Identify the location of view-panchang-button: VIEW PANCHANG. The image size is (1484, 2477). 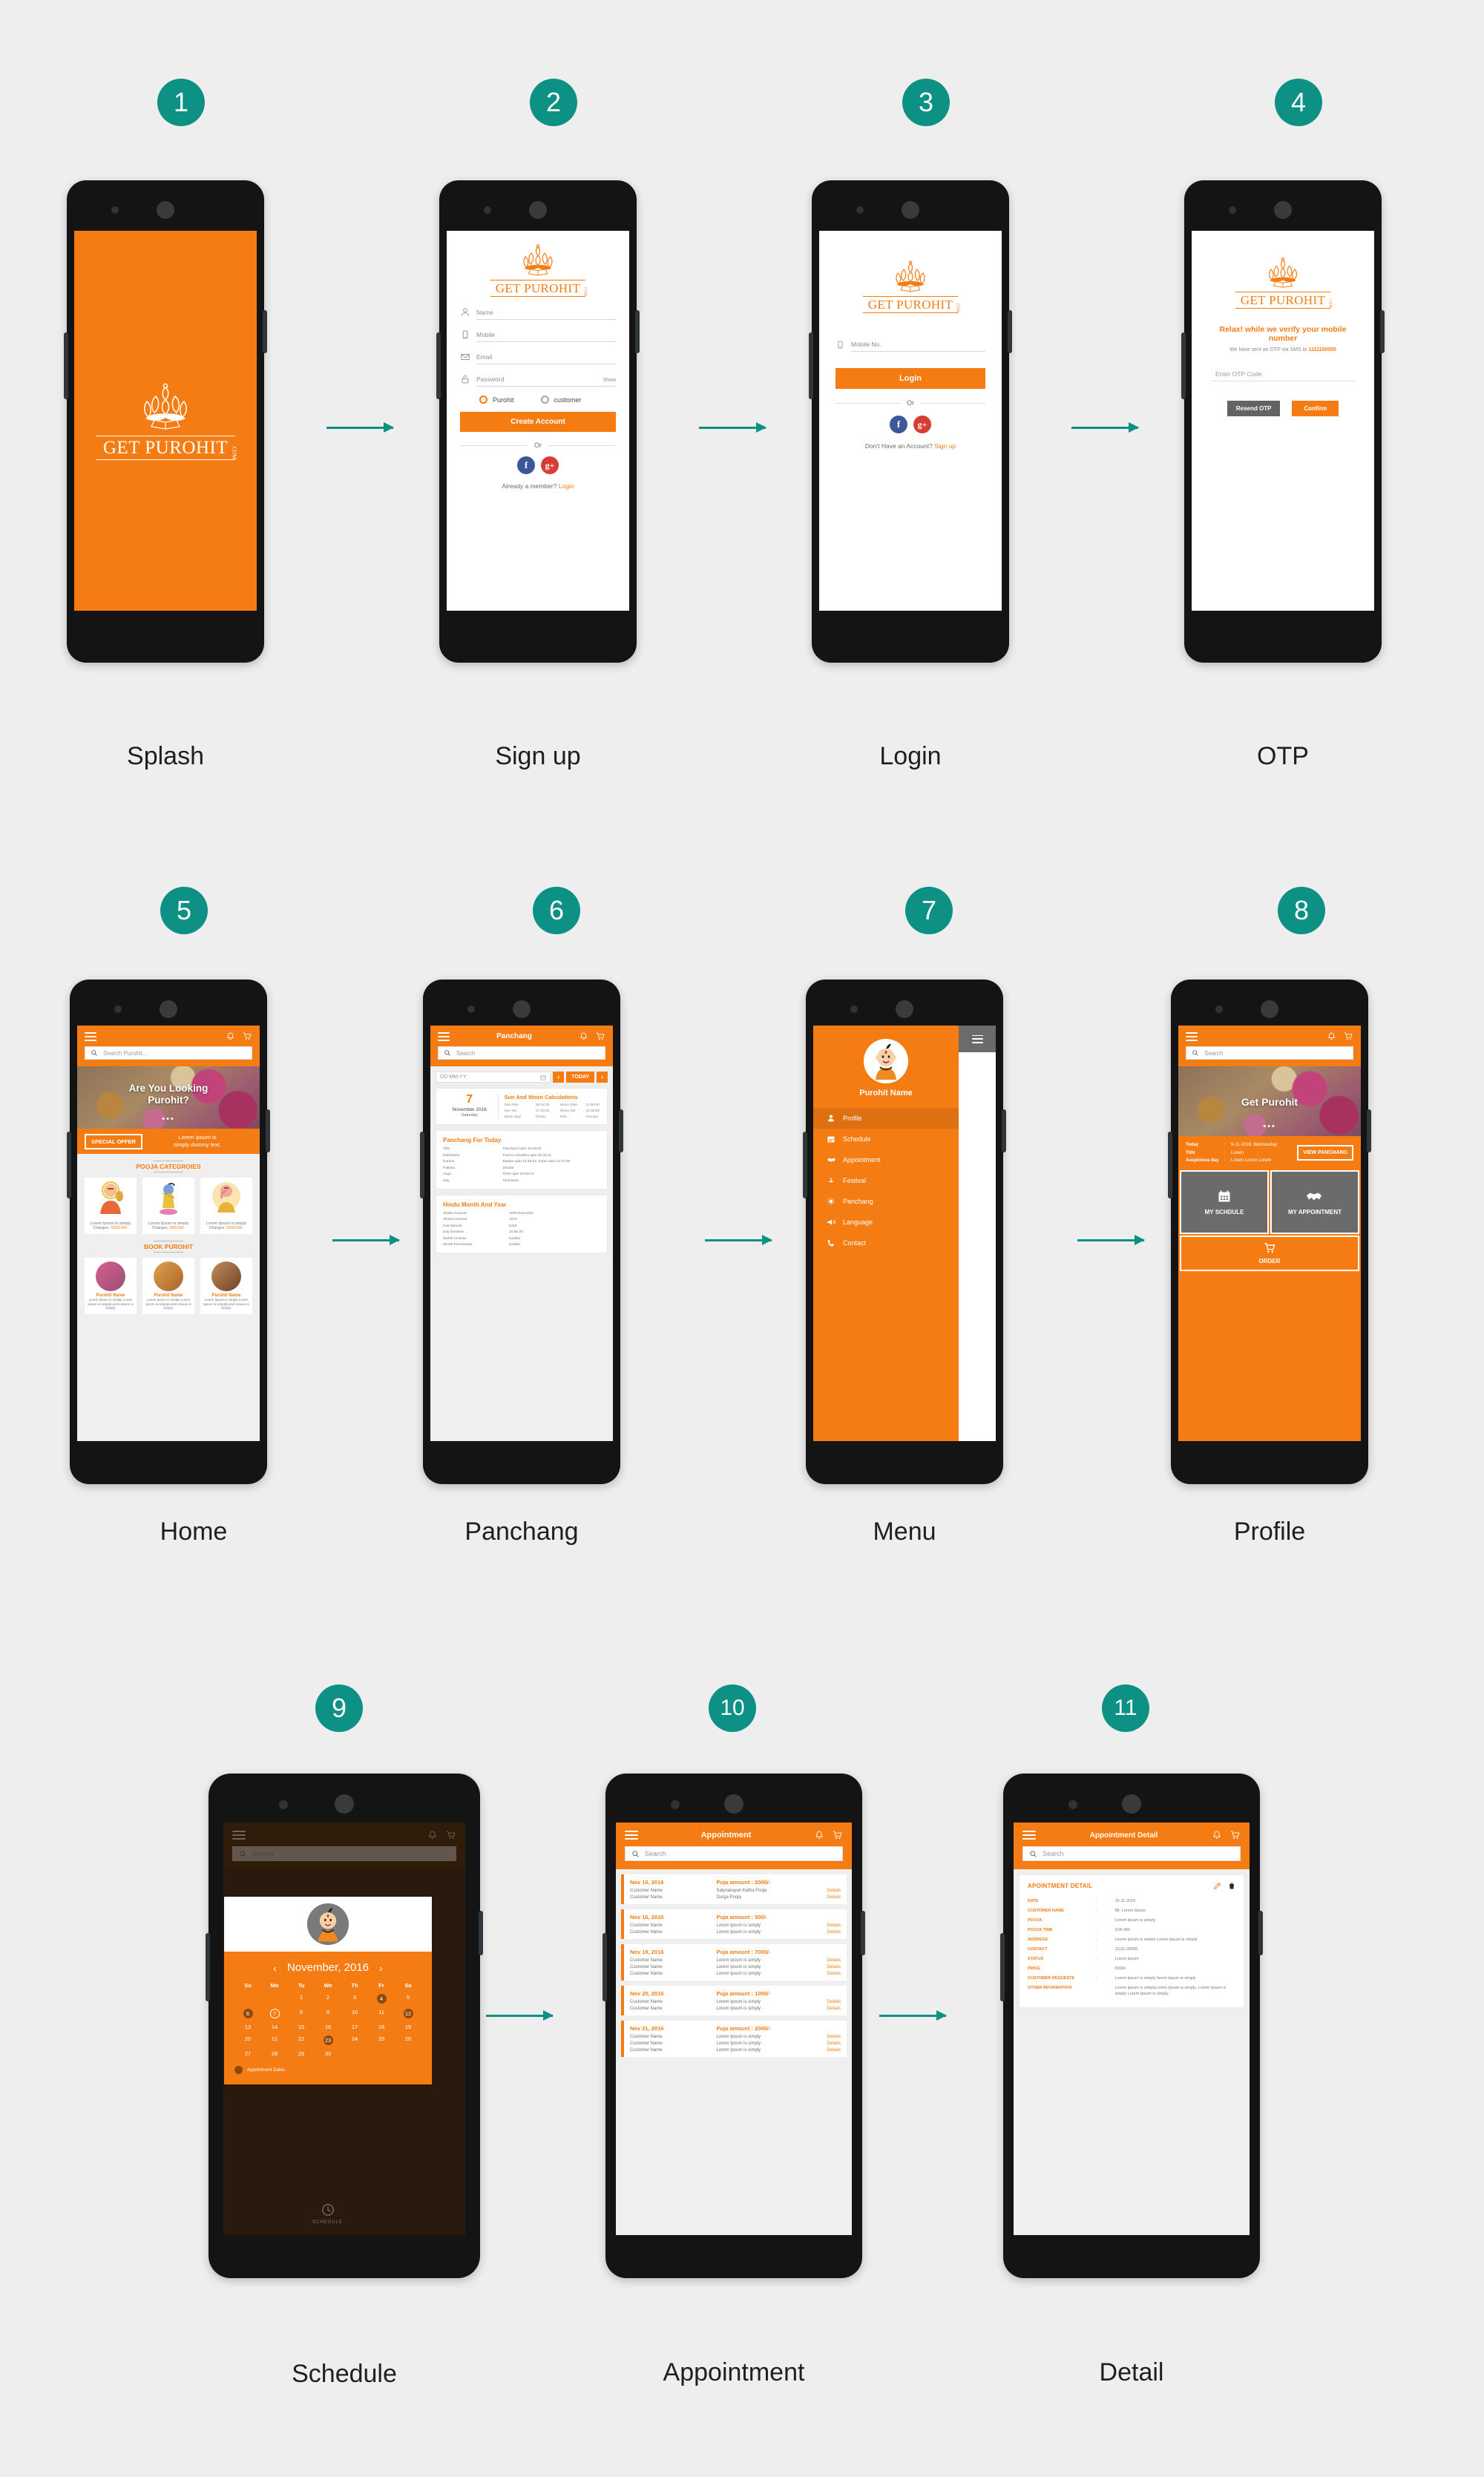
(1325, 1153).